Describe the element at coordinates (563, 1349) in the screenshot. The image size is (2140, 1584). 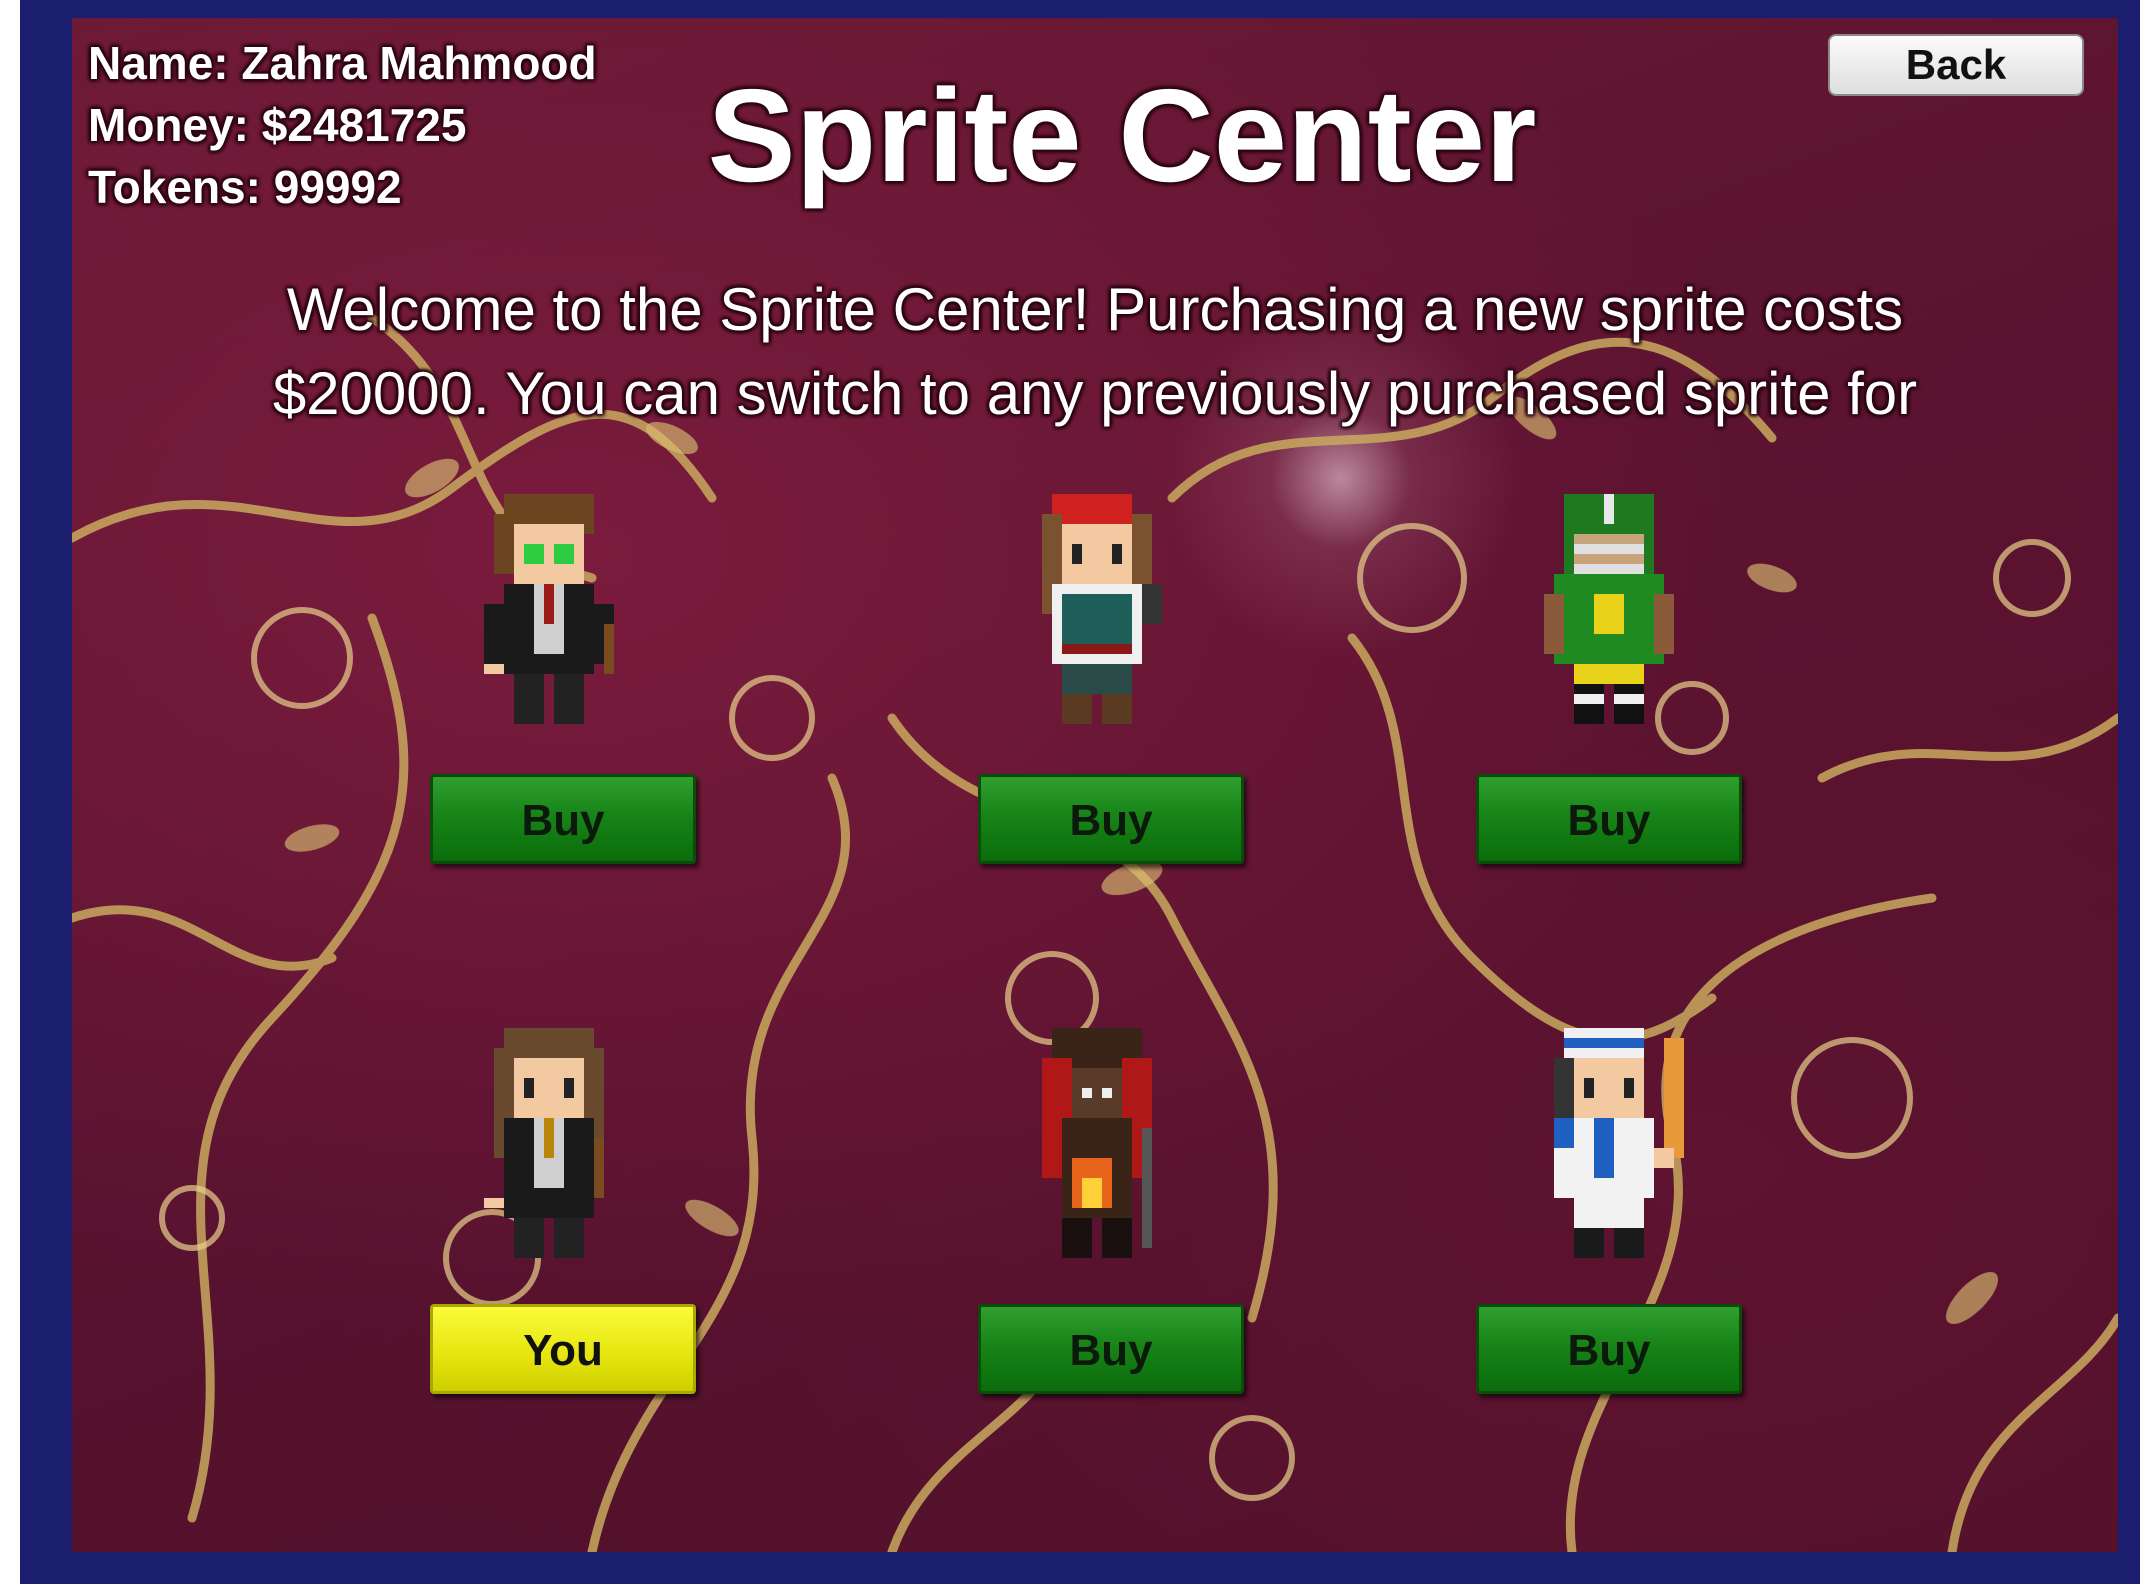
I see `current-sprite-button: You` at that location.